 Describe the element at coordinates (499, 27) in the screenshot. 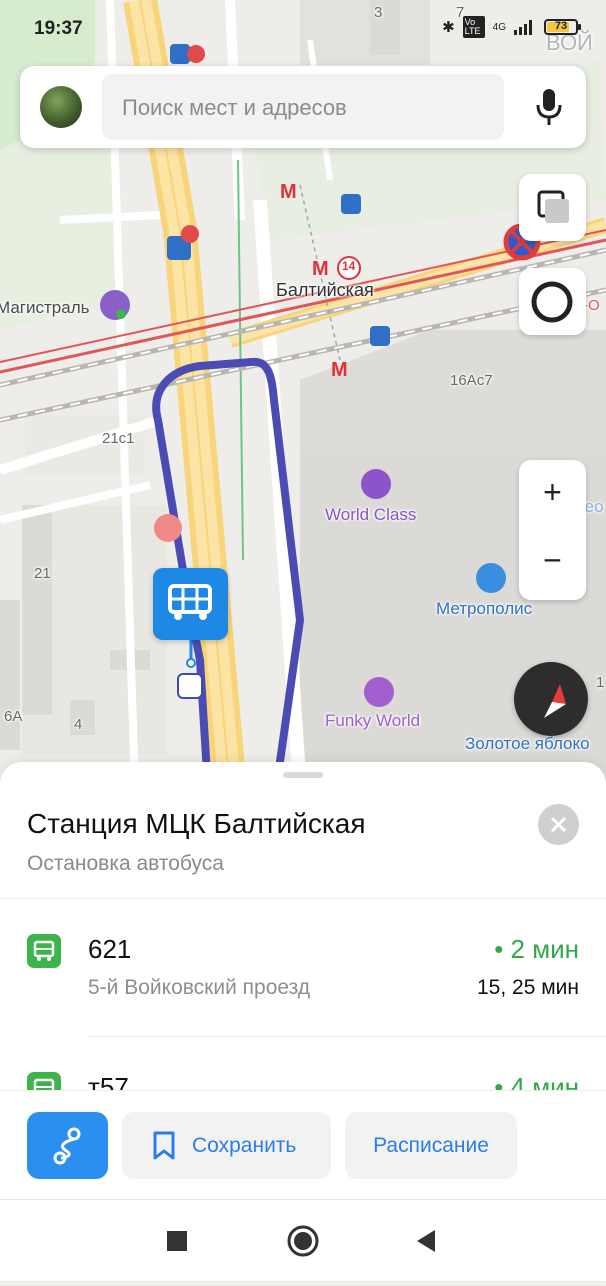

I see `network-type: 4G` at that location.